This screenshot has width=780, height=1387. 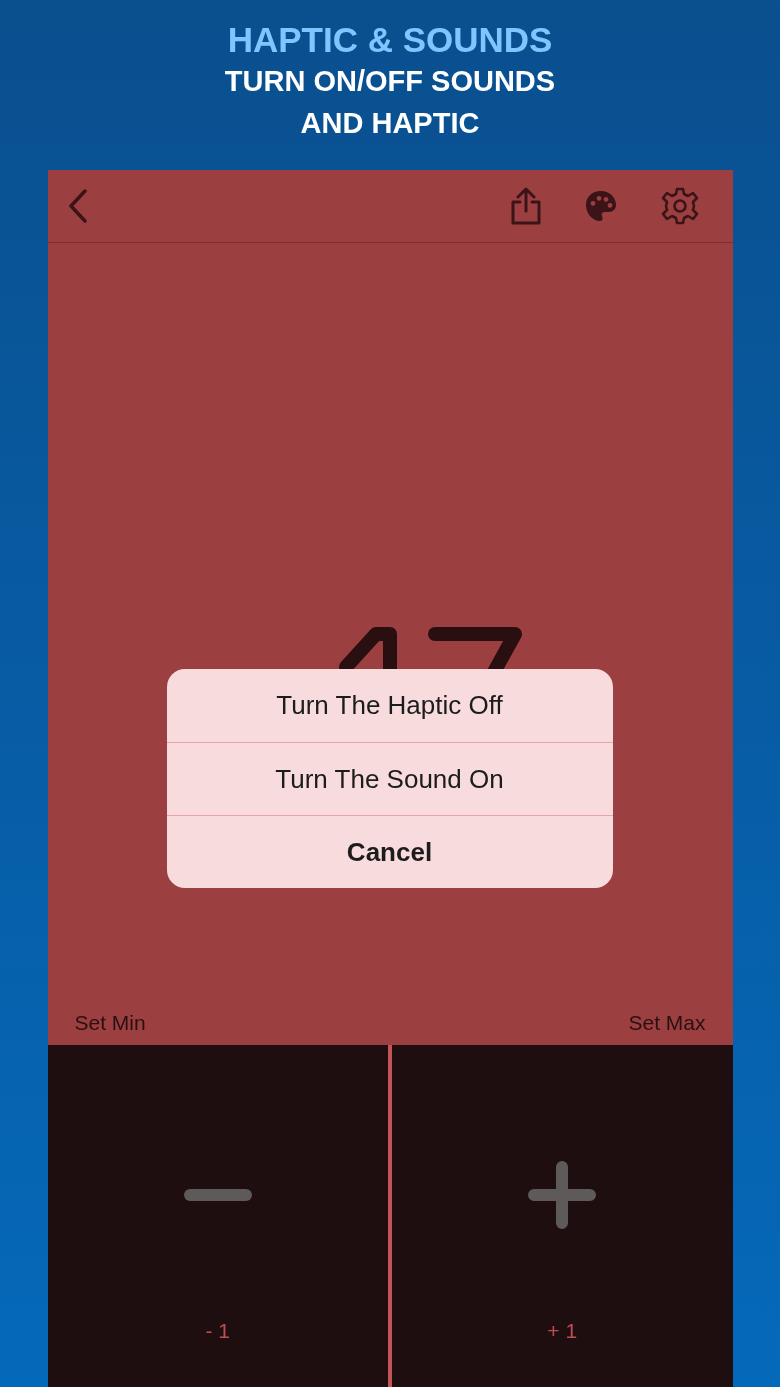 What do you see at coordinates (562, 1195) in the screenshot?
I see `plus-icon` at bounding box center [562, 1195].